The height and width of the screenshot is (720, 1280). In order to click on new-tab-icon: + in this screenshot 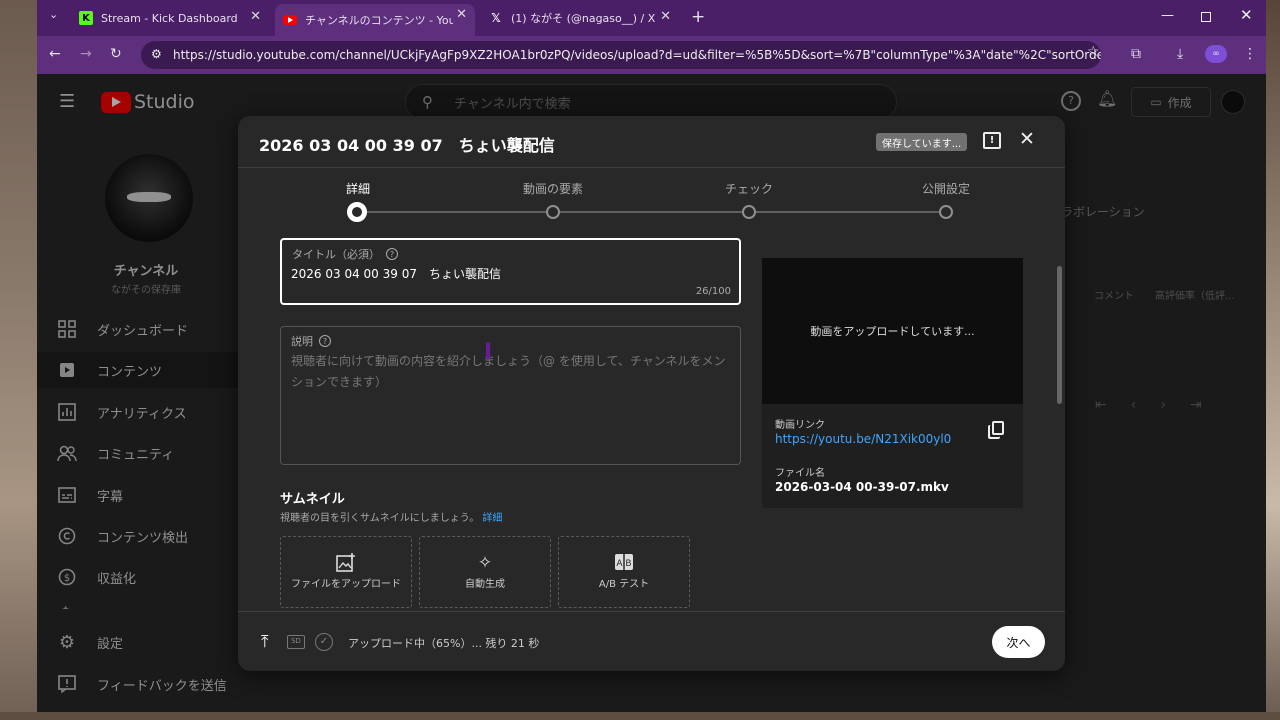, I will do `click(698, 17)`.